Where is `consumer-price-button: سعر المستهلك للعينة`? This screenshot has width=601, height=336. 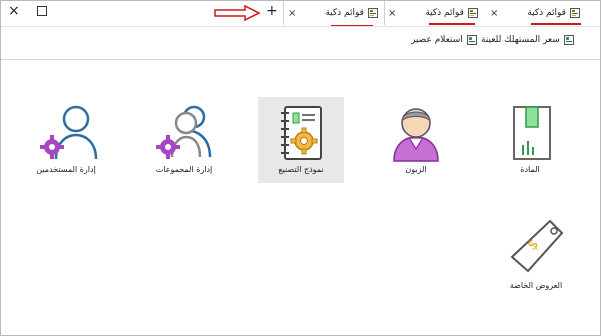 consumer-price-button: سعر المستهلك للعينة is located at coordinates (527, 40).